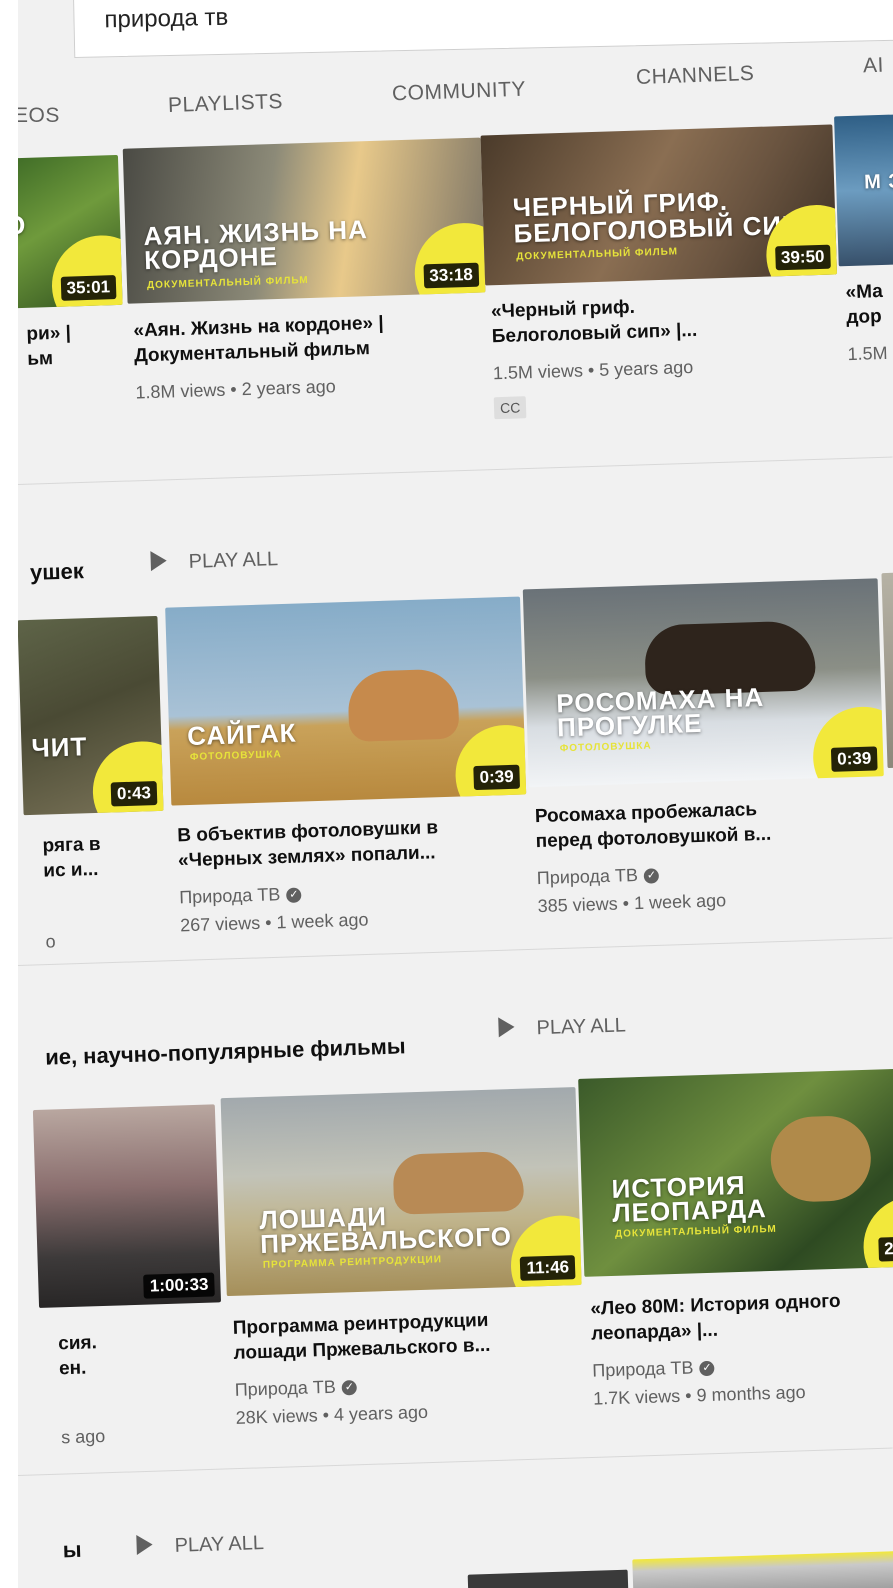  Describe the element at coordinates (144, 1545) in the screenshot. I see `play-icon` at that location.